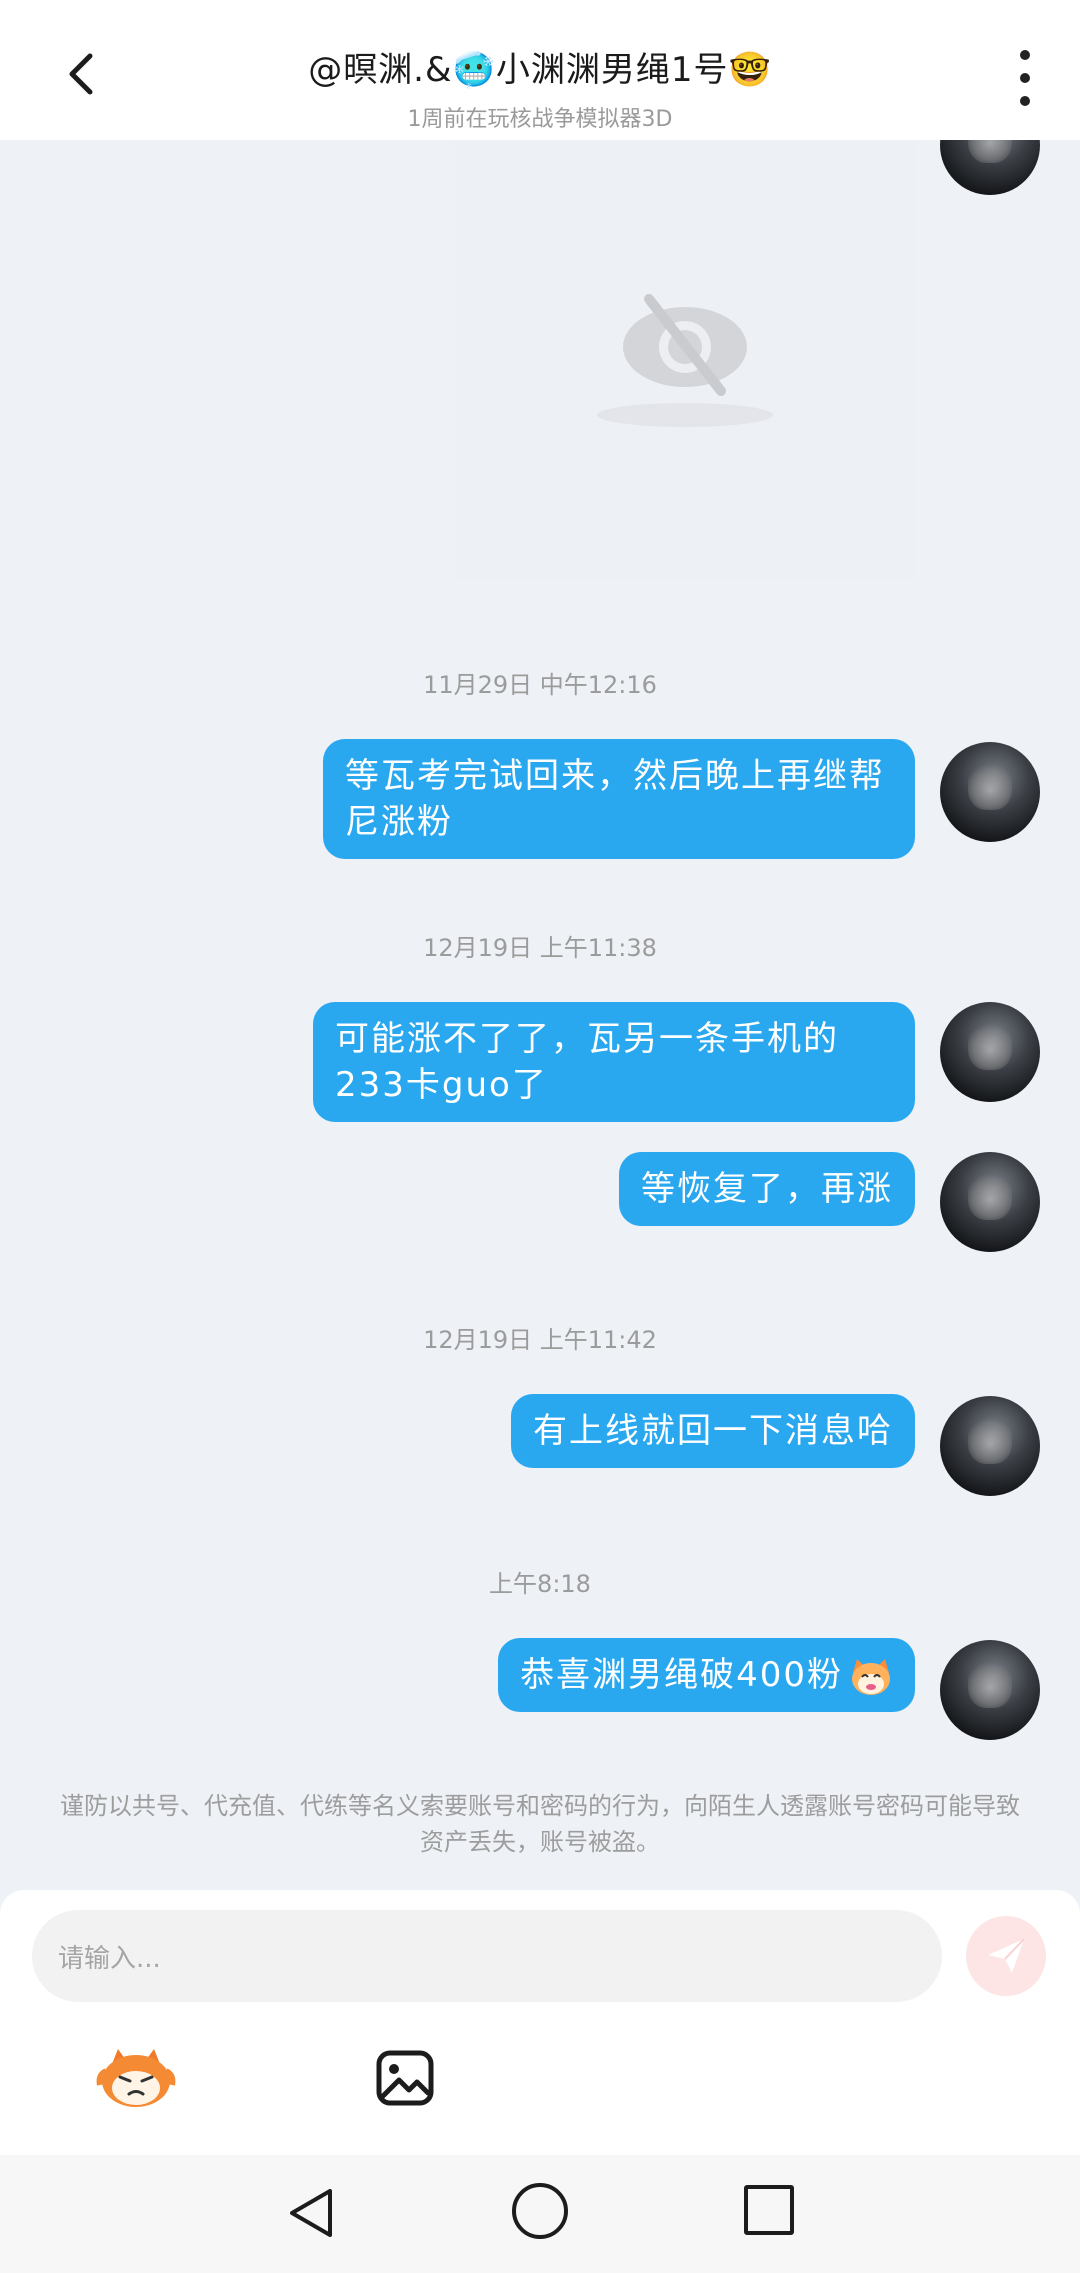  I want to click on nav-home-circle-icon, so click(540, 2211).